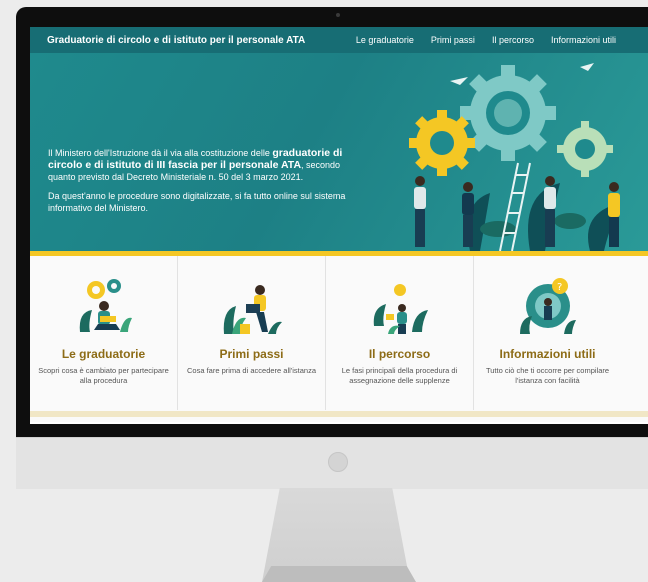 The height and width of the screenshot is (582, 648). Describe the element at coordinates (548, 306) in the screenshot. I see `person-question-gear-icon: ?` at that location.